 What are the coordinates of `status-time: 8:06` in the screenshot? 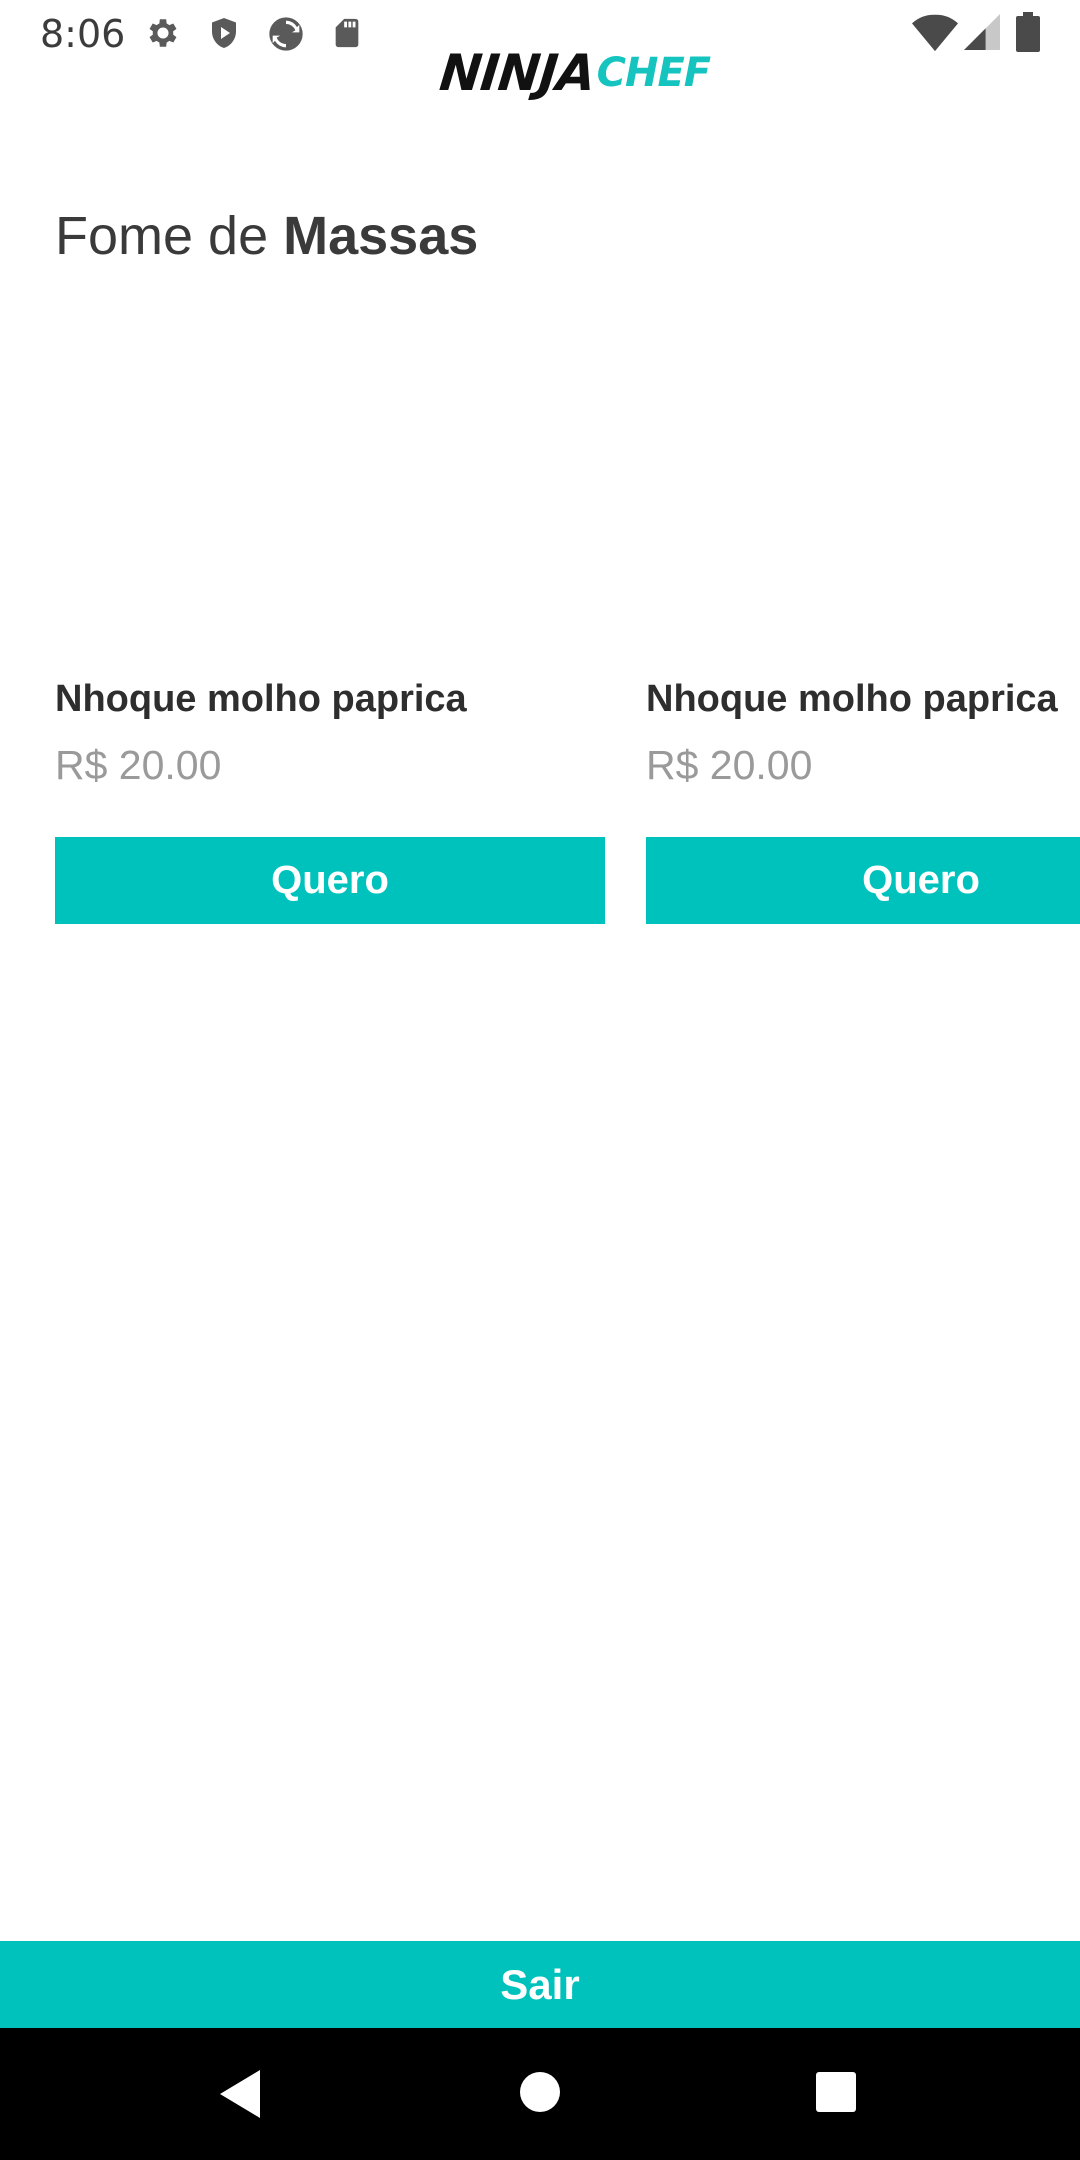 It's located at (83, 34).